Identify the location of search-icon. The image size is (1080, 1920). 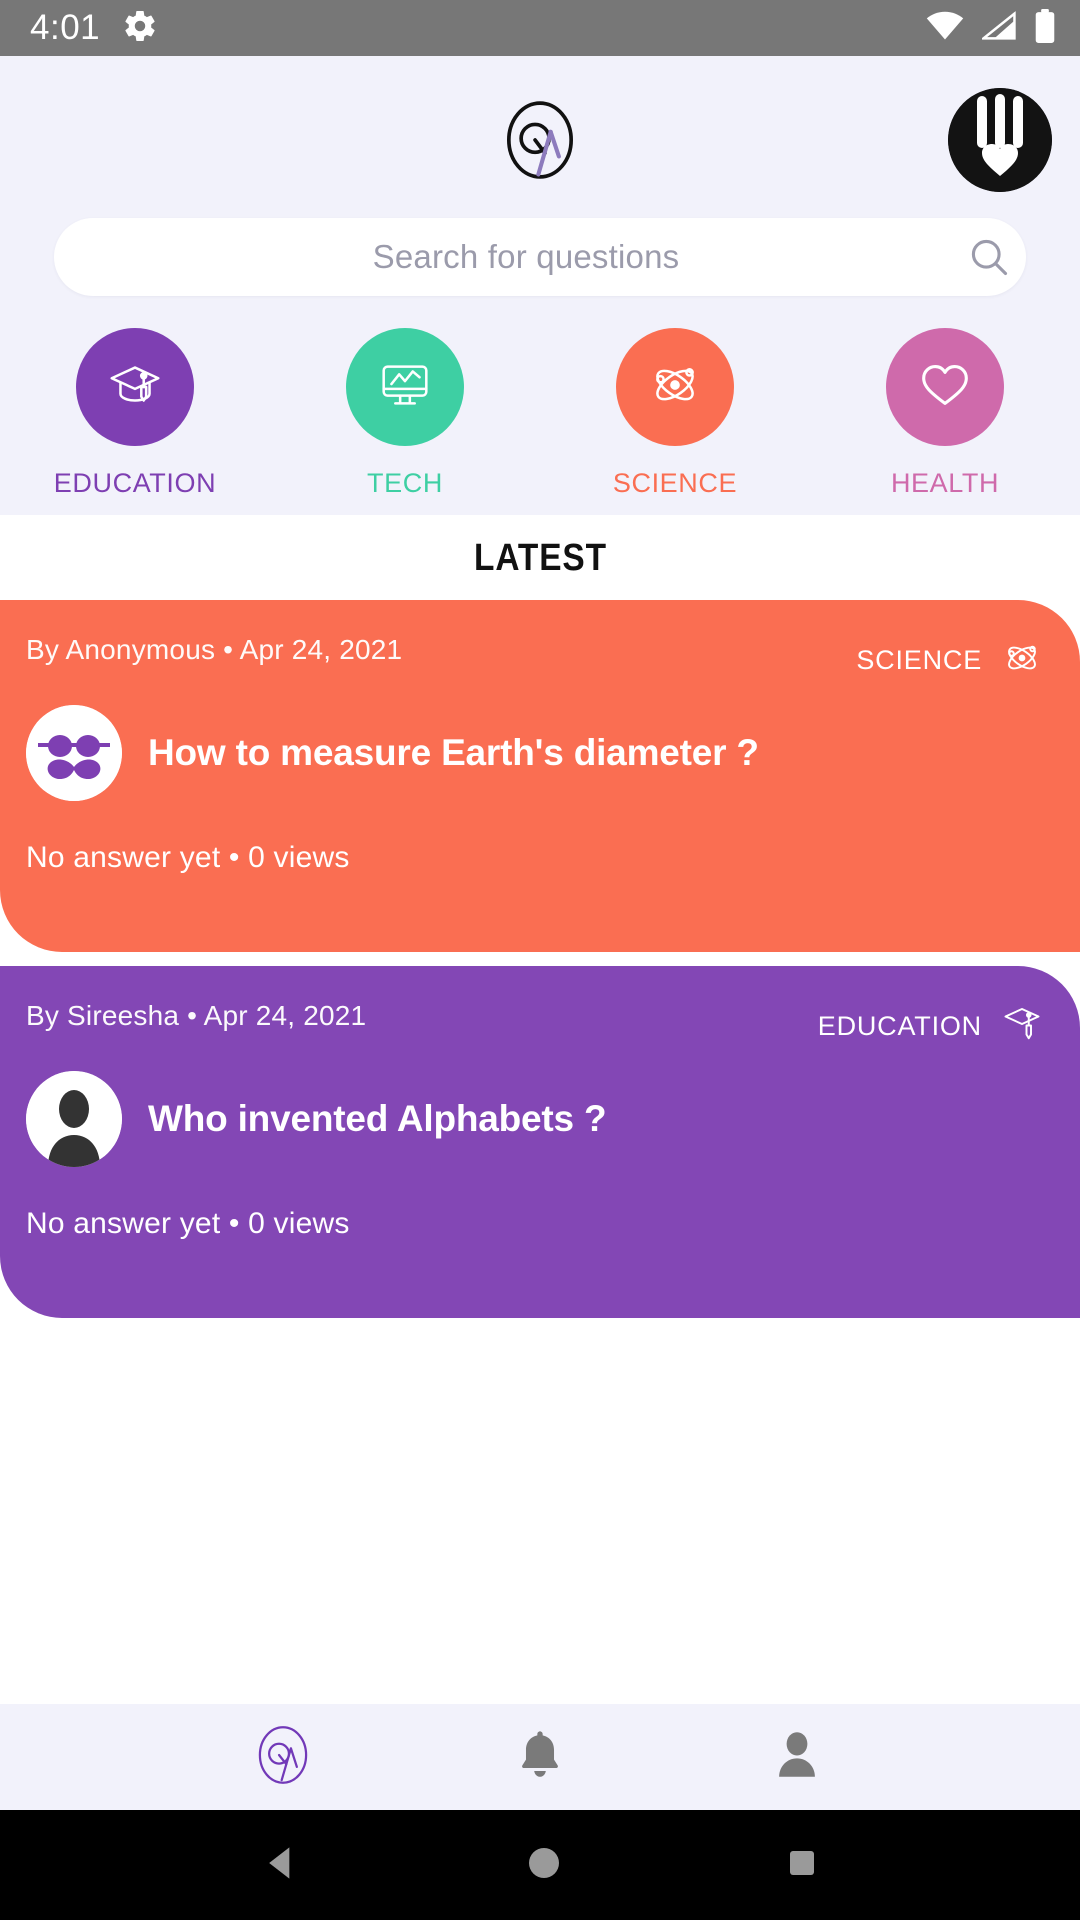
(989, 257).